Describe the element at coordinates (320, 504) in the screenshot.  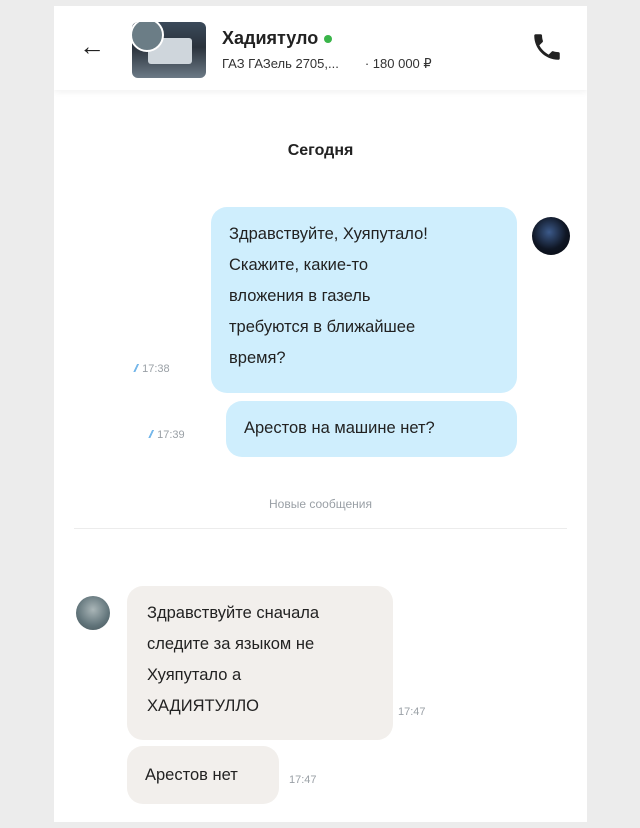
I see `new-messages-divider: Новые сообщения` at that location.